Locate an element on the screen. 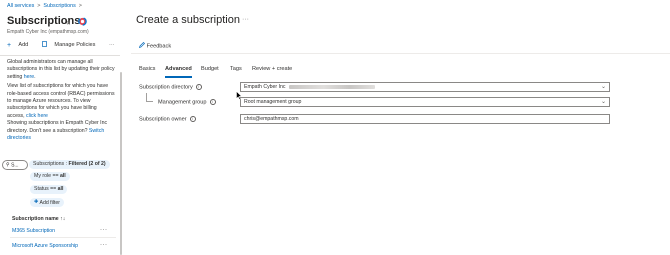 Image resolution: width=670 pixels, height=255 pixels. subscription-owner-label: Subscription owner i is located at coordinates (167, 119).